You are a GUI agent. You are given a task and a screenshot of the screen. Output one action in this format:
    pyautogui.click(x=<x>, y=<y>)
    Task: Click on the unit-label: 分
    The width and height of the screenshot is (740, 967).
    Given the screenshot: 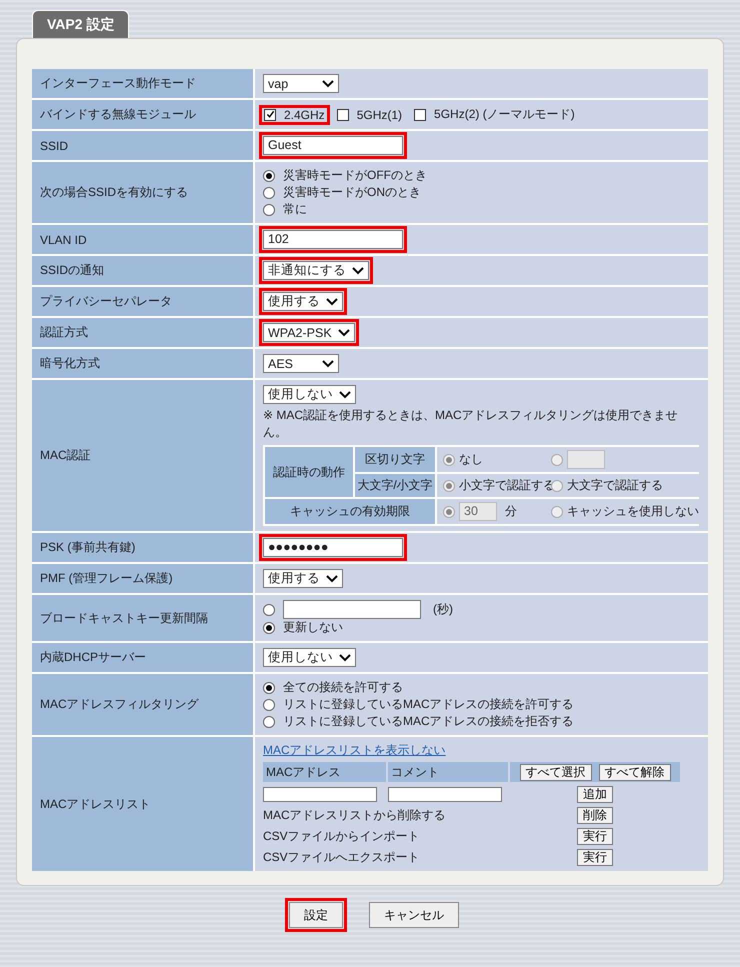 What is the action you would take?
    pyautogui.click(x=511, y=511)
    